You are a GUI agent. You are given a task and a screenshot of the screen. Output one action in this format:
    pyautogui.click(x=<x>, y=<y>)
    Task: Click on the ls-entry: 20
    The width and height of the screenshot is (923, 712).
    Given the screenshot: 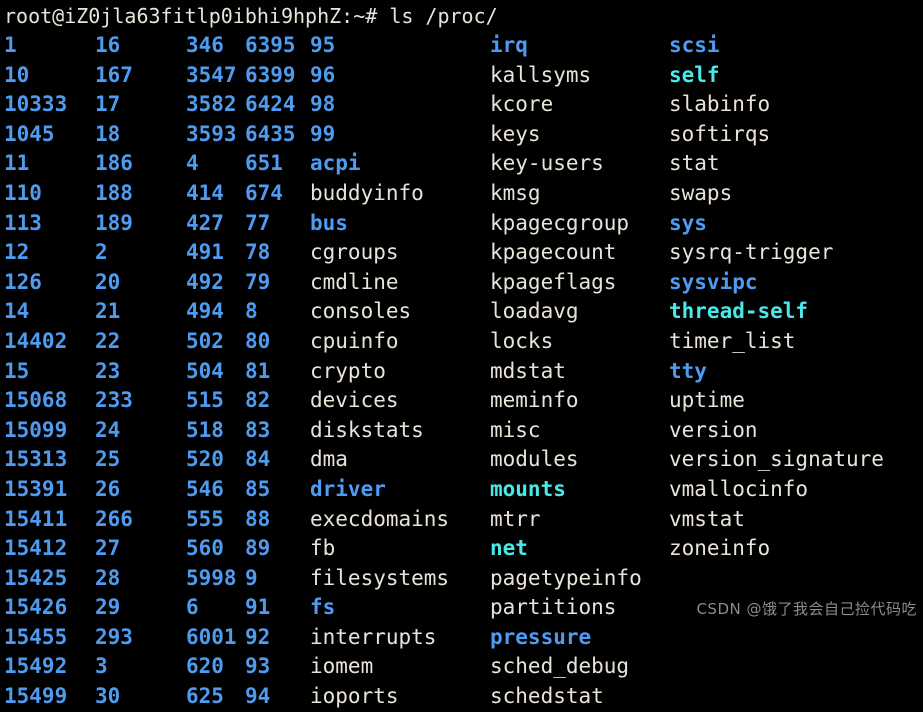 What is the action you would take?
    pyautogui.click(x=114, y=283)
    